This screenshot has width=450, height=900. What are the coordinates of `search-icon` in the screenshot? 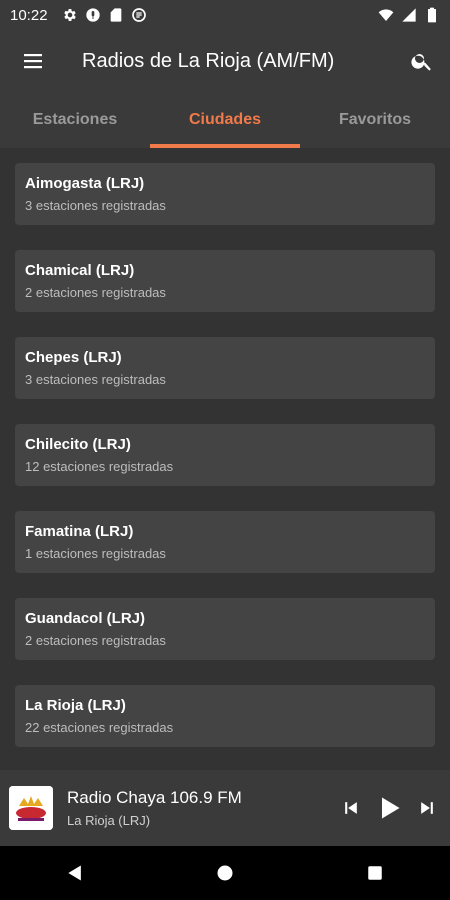 It's located at (421, 62).